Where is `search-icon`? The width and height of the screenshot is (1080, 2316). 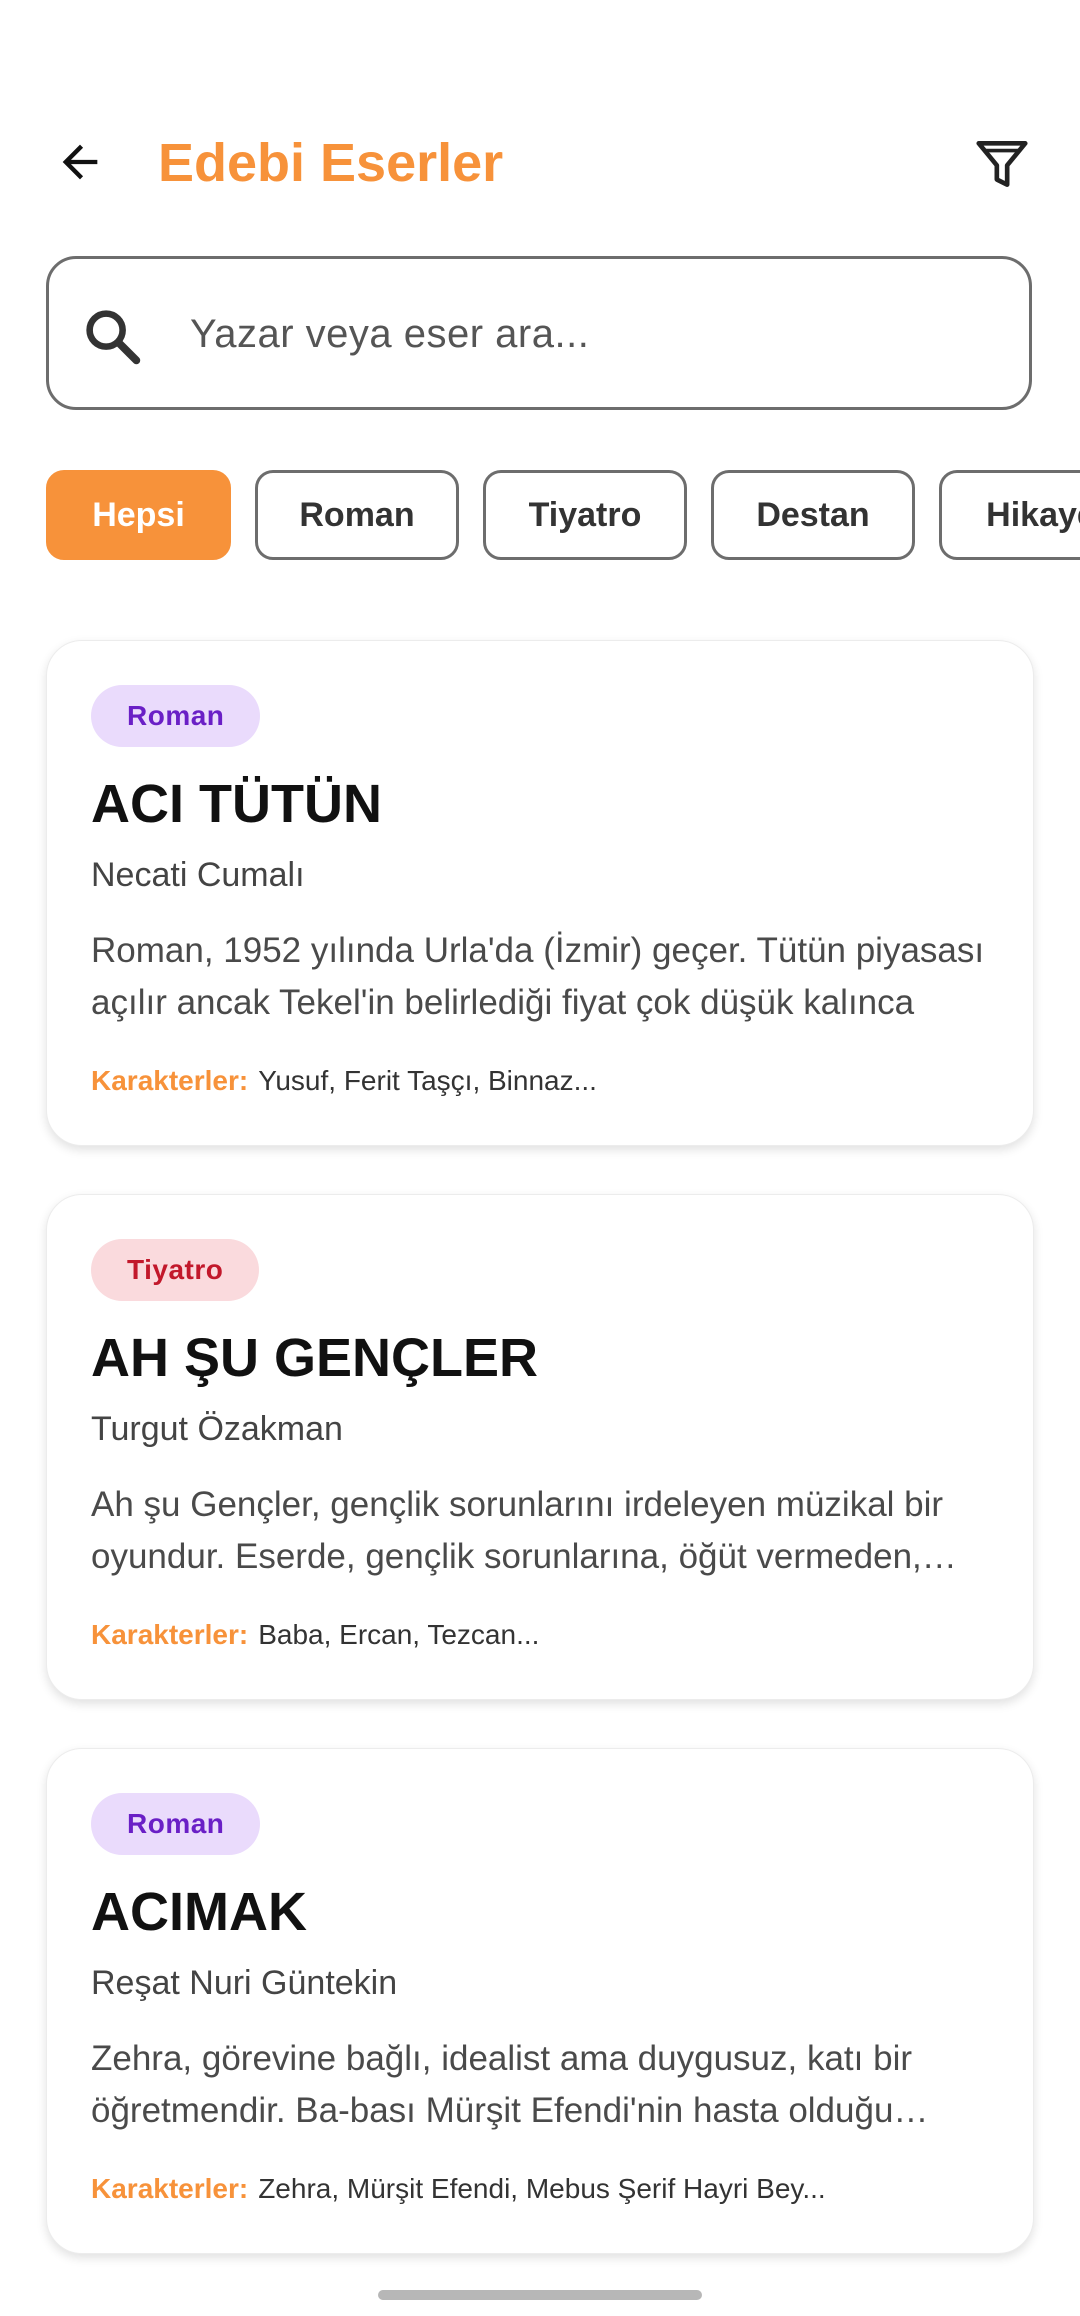 search-icon is located at coordinates (113, 337).